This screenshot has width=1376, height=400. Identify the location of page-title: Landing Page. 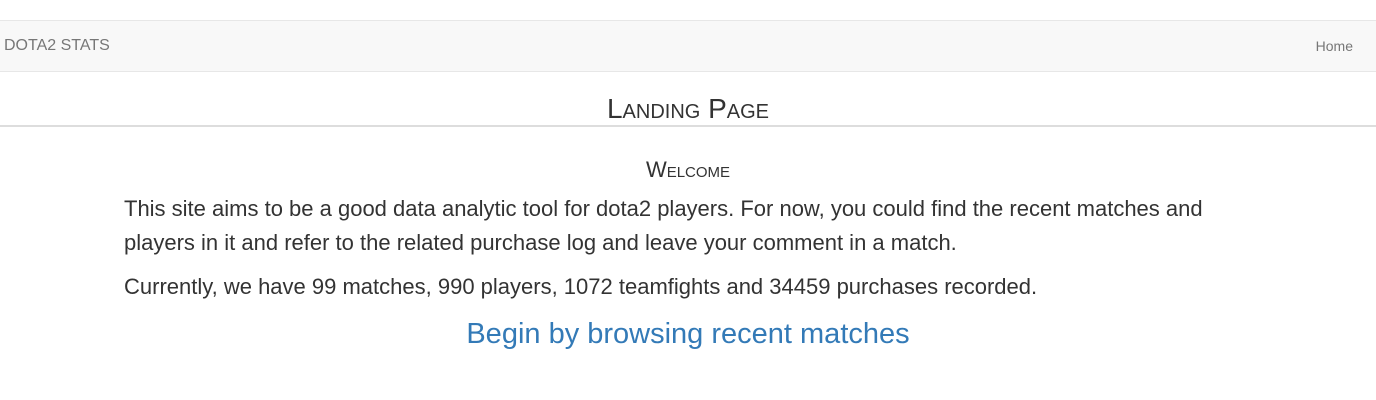
(688, 108).